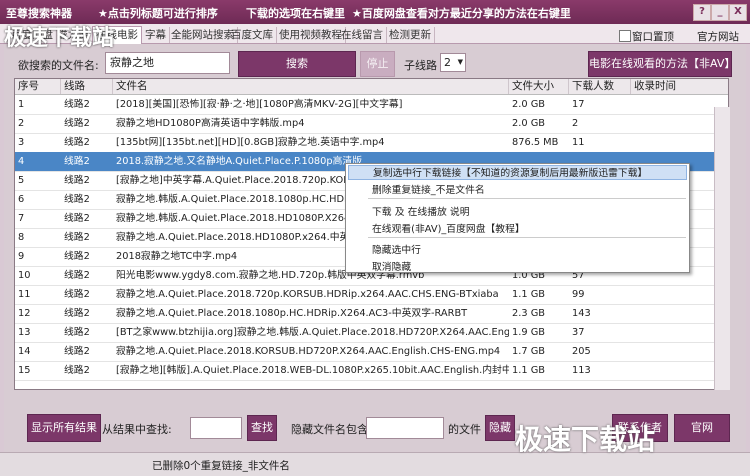 The height and width of the screenshot is (476, 750). I want to click on cell-dl: 205, so click(581, 351).